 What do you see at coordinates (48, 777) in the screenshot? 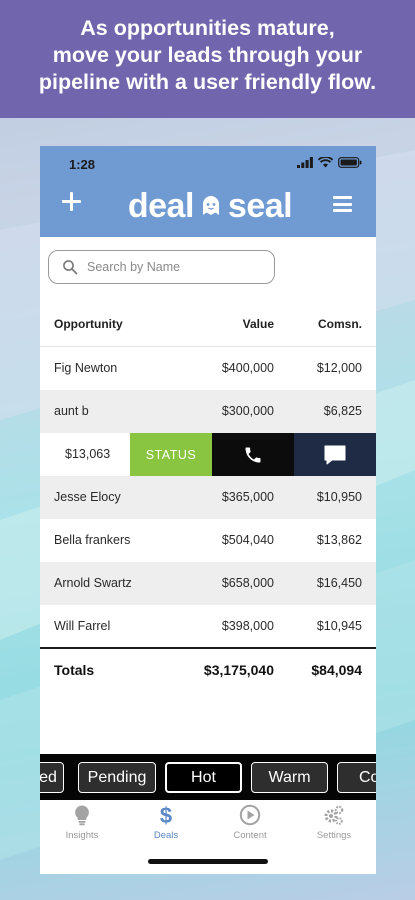
I see `filter-chip-label: ed` at bounding box center [48, 777].